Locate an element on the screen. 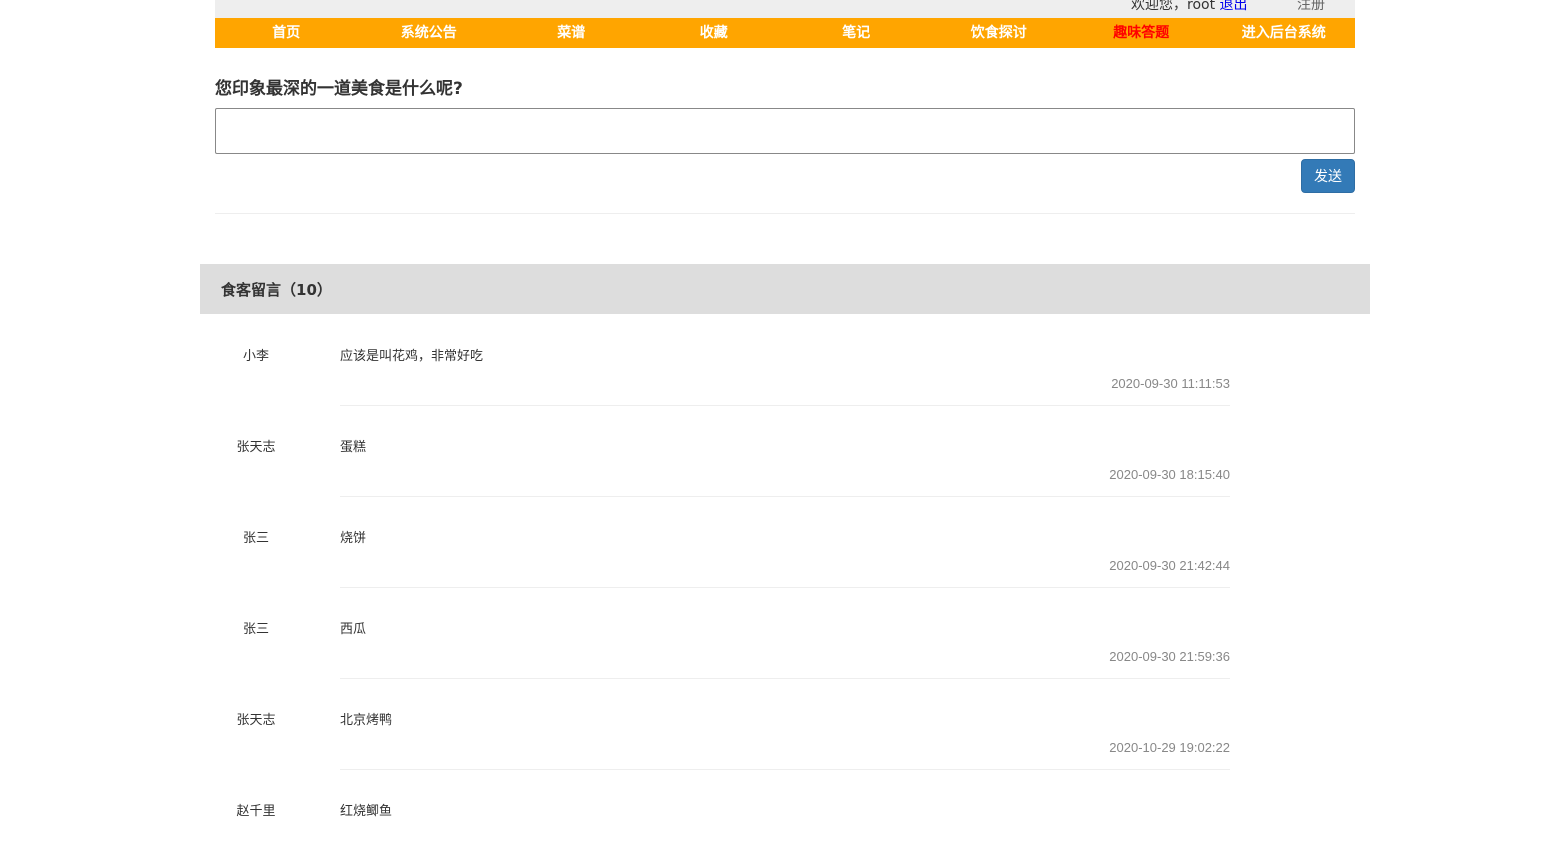 Image resolution: width=1561 pixels, height=860 pixels. top-bar: 欢迎您，root 退出 注册 is located at coordinates (785, 9).